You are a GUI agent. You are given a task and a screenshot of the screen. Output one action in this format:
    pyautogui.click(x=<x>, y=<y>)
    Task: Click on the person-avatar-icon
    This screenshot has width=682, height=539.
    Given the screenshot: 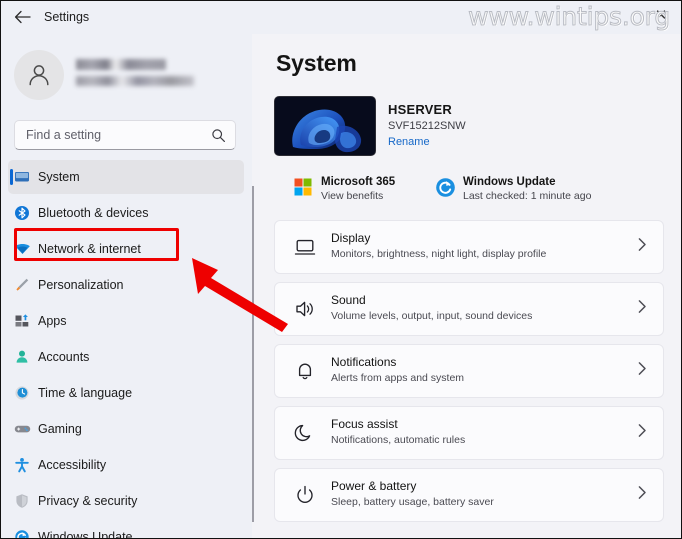 What is the action you would take?
    pyautogui.click(x=39, y=75)
    